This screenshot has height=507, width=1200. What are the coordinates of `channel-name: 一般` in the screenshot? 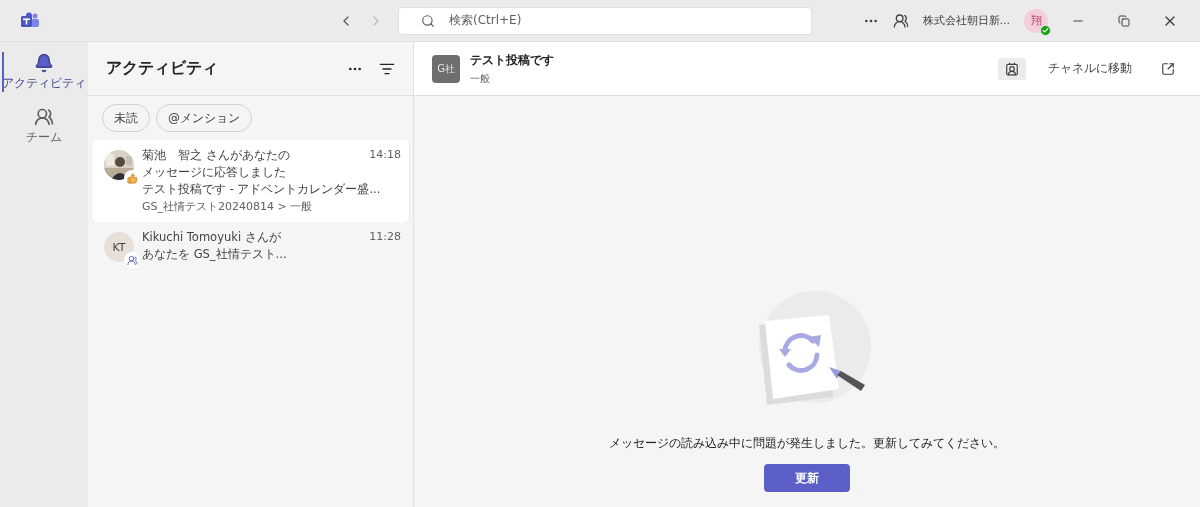 It's located at (480, 78).